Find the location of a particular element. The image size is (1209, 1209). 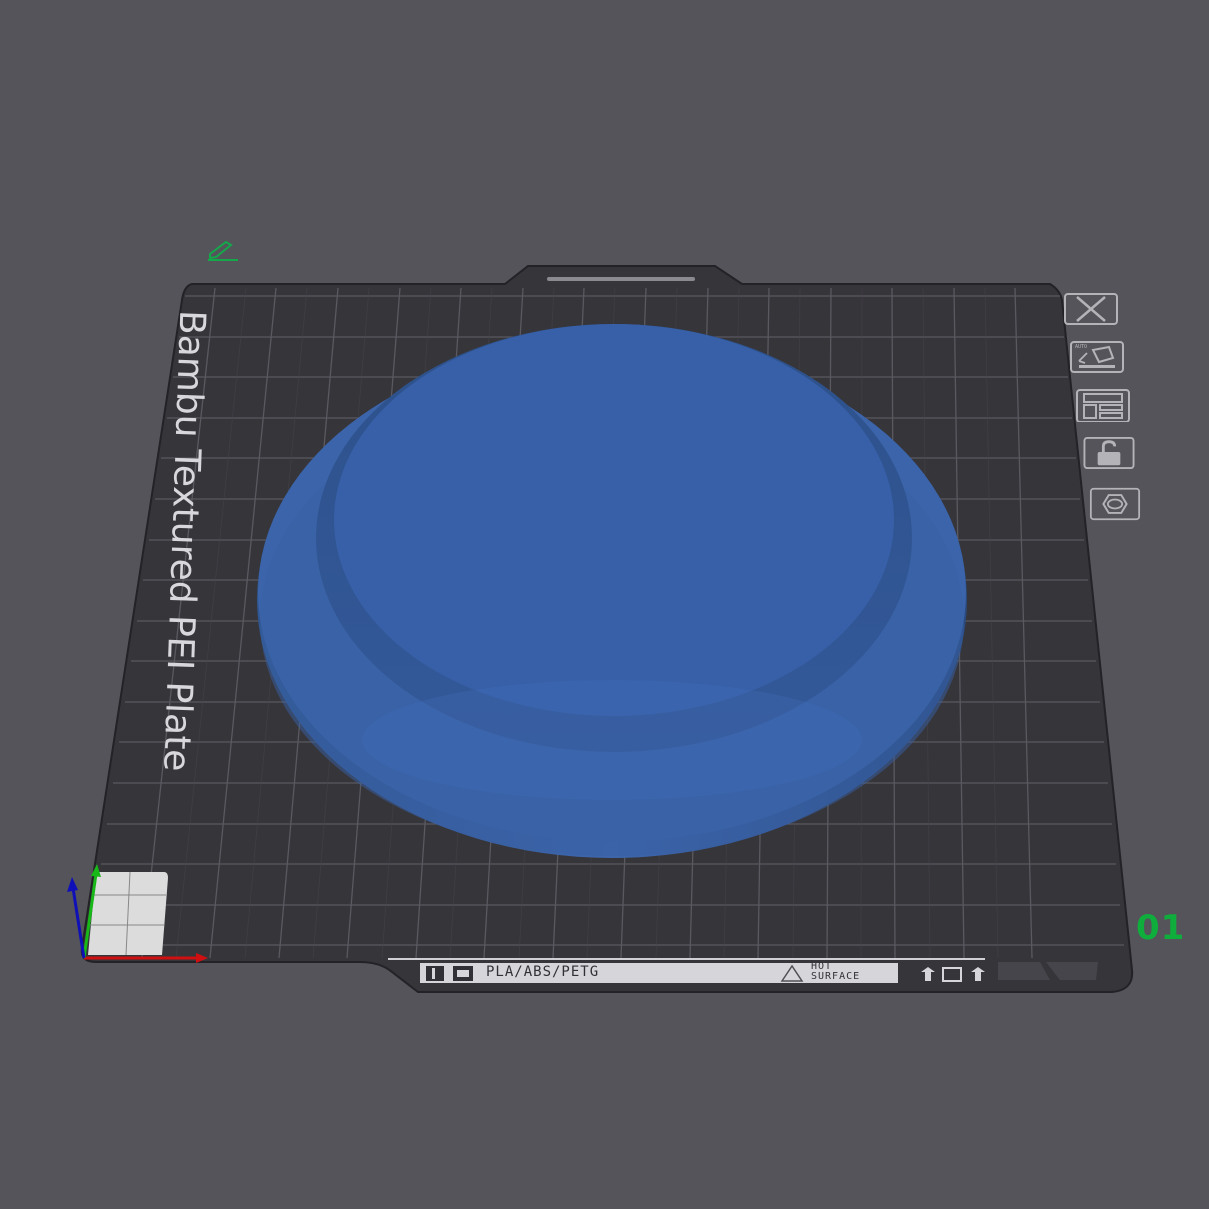

auto-orient-button: AUTO is located at coordinates (1097, 357).